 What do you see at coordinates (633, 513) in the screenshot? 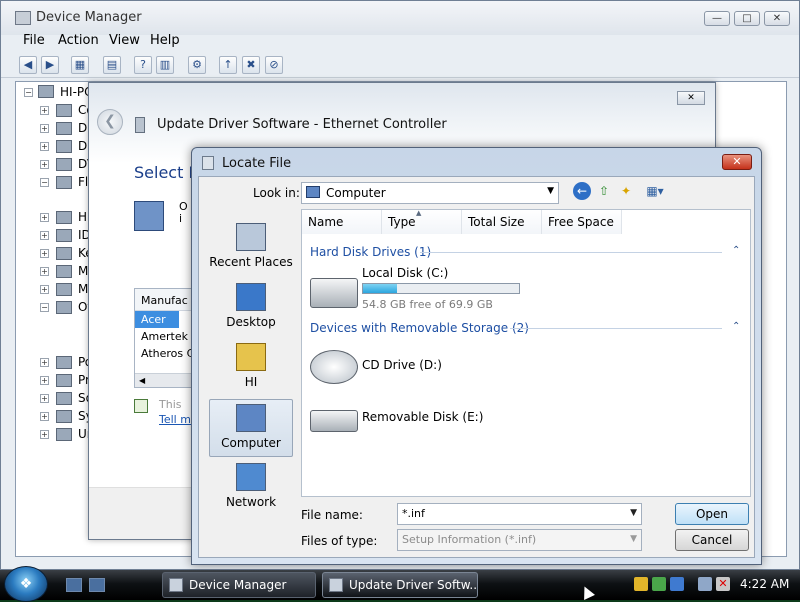
I see `chevron-down-icon: ▼` at bounding box center [633, 513].